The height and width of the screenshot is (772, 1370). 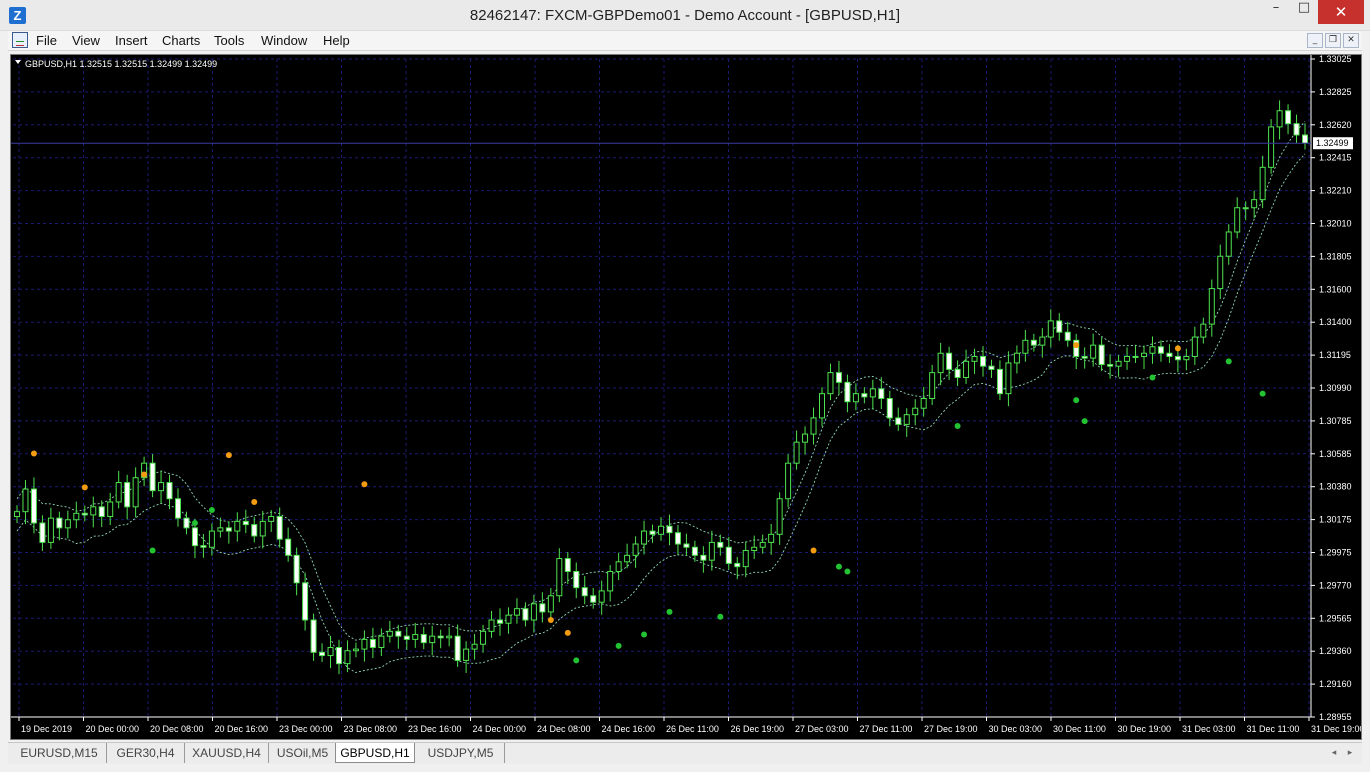 I want to click on menu-view: View, so click(x=86, y=40).